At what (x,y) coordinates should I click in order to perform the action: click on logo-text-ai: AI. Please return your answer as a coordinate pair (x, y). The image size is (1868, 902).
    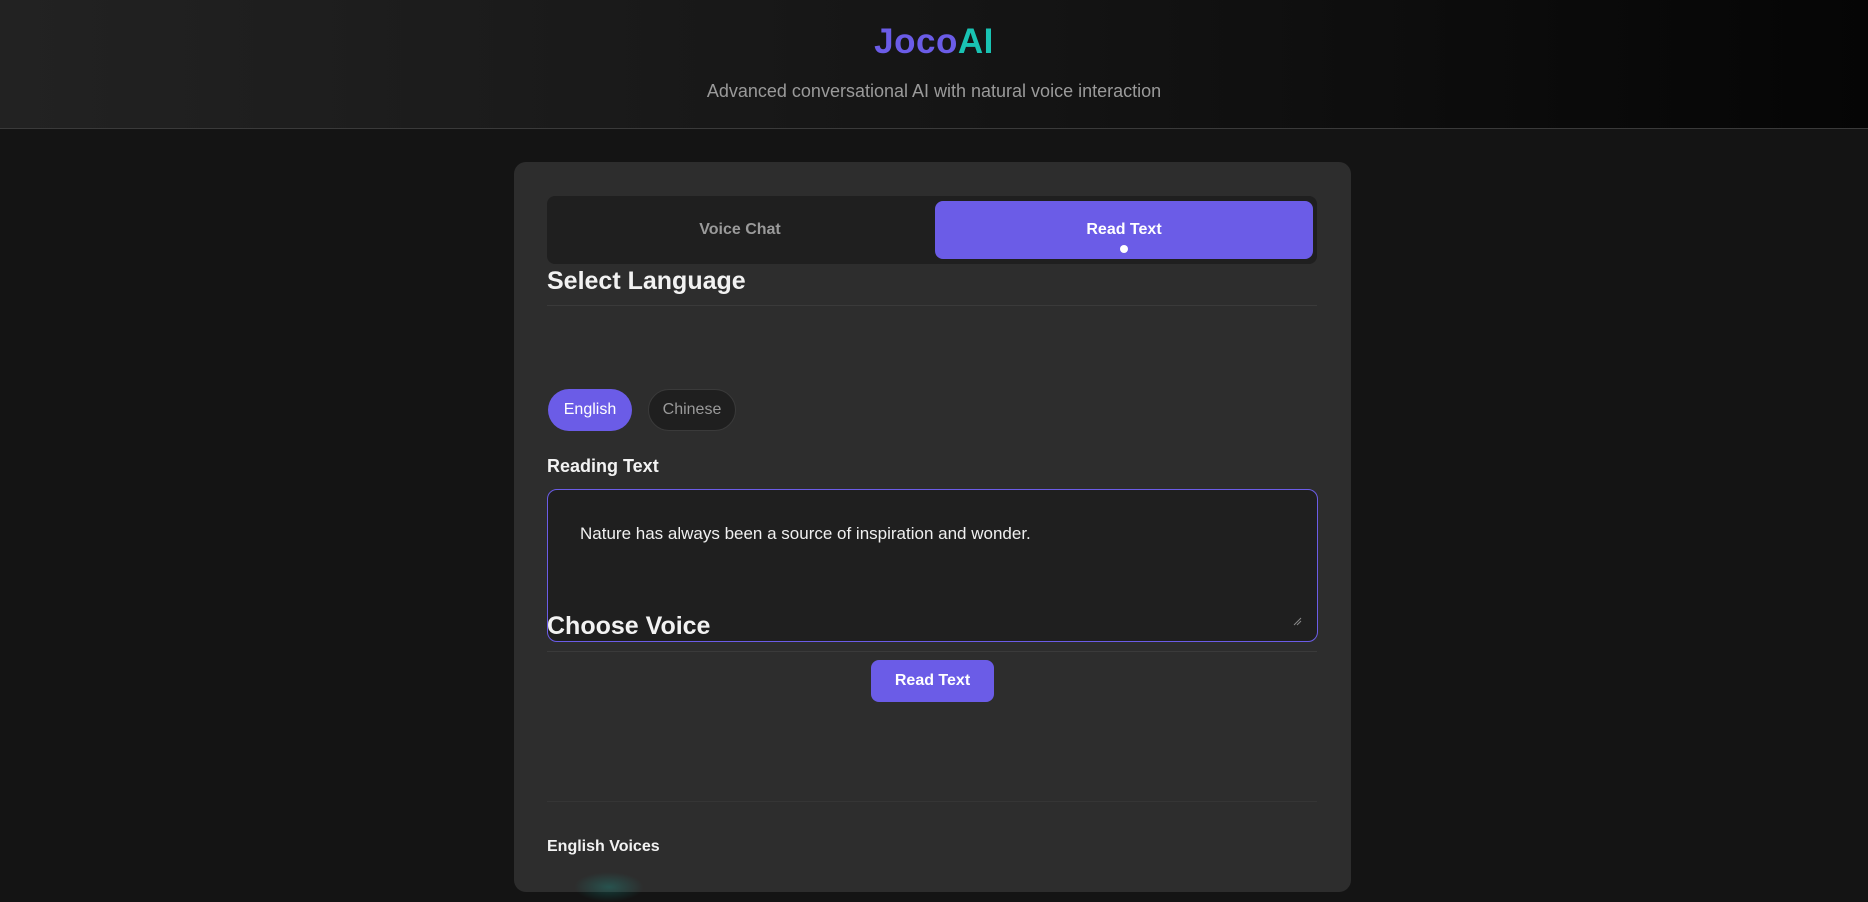
    Looking at the image, I should click on (975, 41).